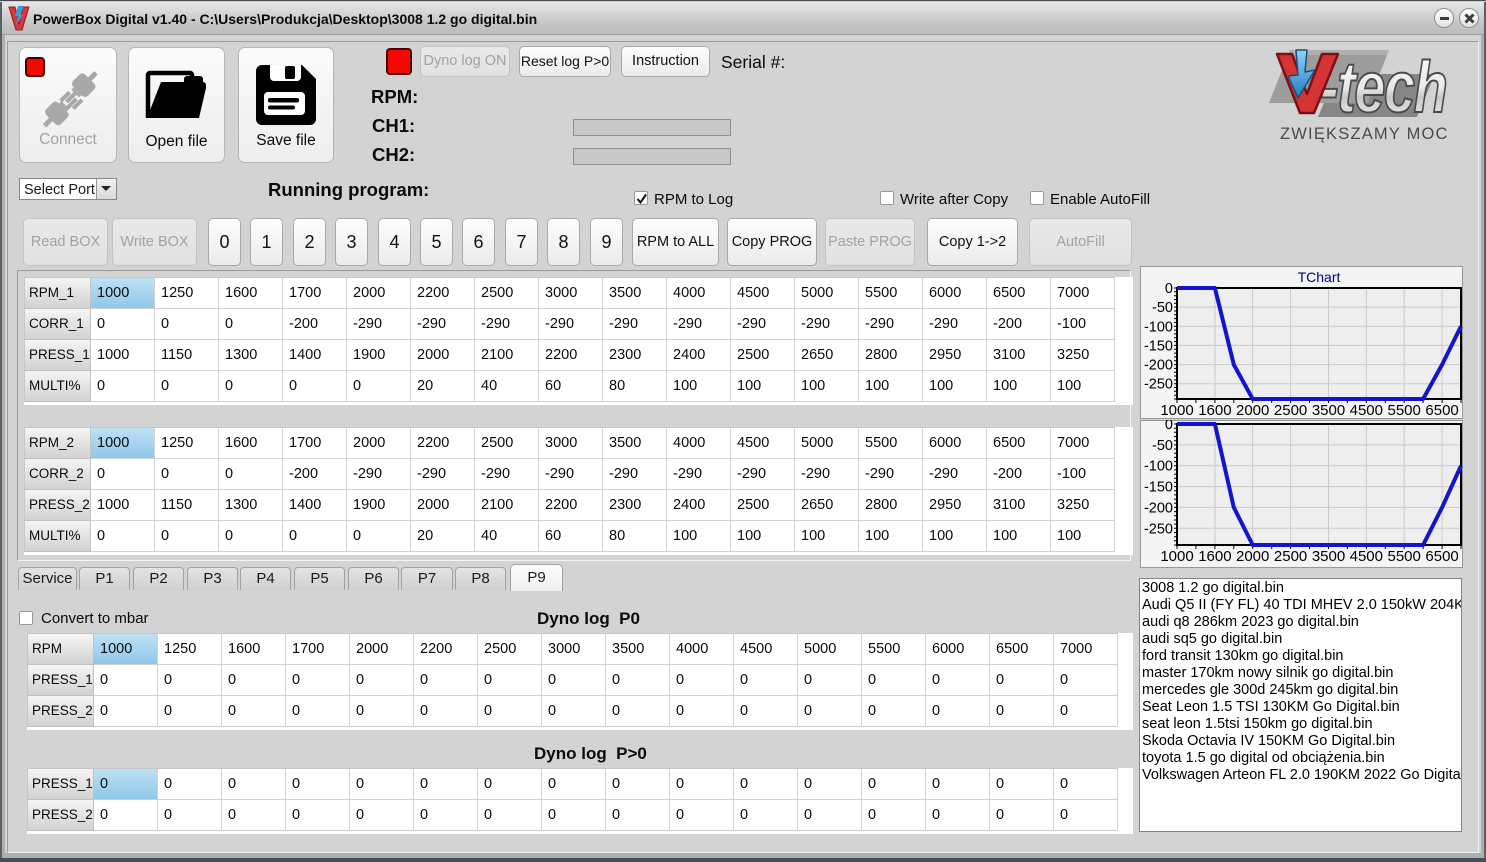 The image size is (1486, 862). Describe the element at coordinates (1319, 277) in the screenshot. I see `svg-text: TChart` at that location.